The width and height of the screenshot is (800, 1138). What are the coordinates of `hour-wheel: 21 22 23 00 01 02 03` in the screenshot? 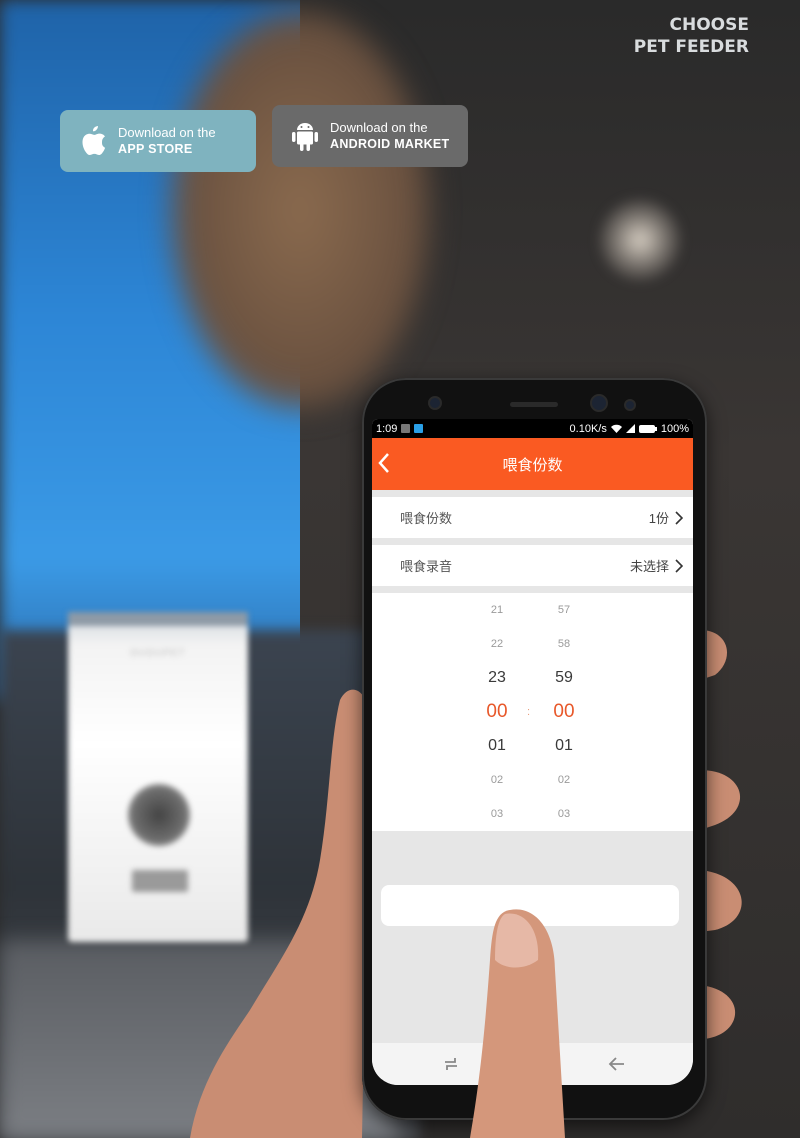 It's located at (497, 712).